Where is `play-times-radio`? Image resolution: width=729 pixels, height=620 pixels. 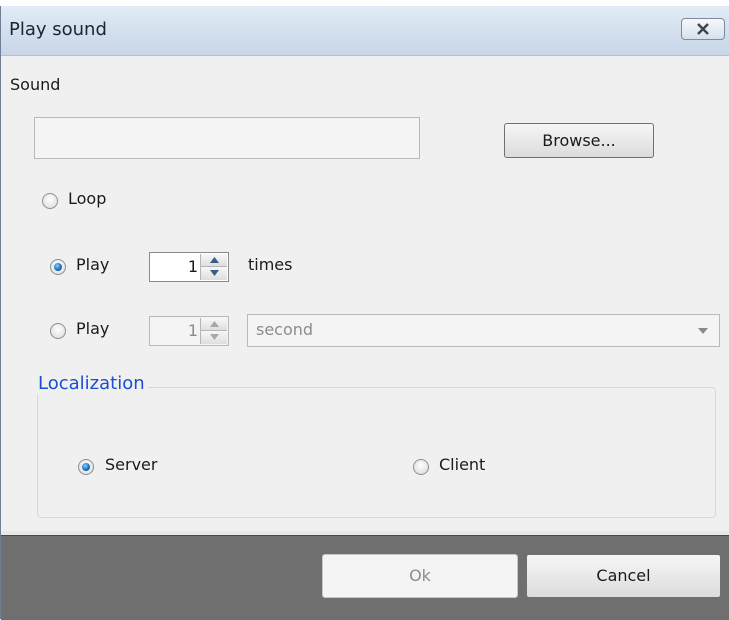
play-times-radio is located at coordinates (58, 267).